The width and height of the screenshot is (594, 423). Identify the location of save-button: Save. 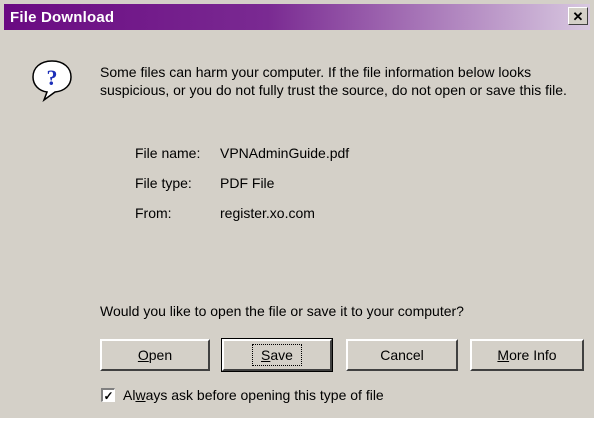
(277, 355).